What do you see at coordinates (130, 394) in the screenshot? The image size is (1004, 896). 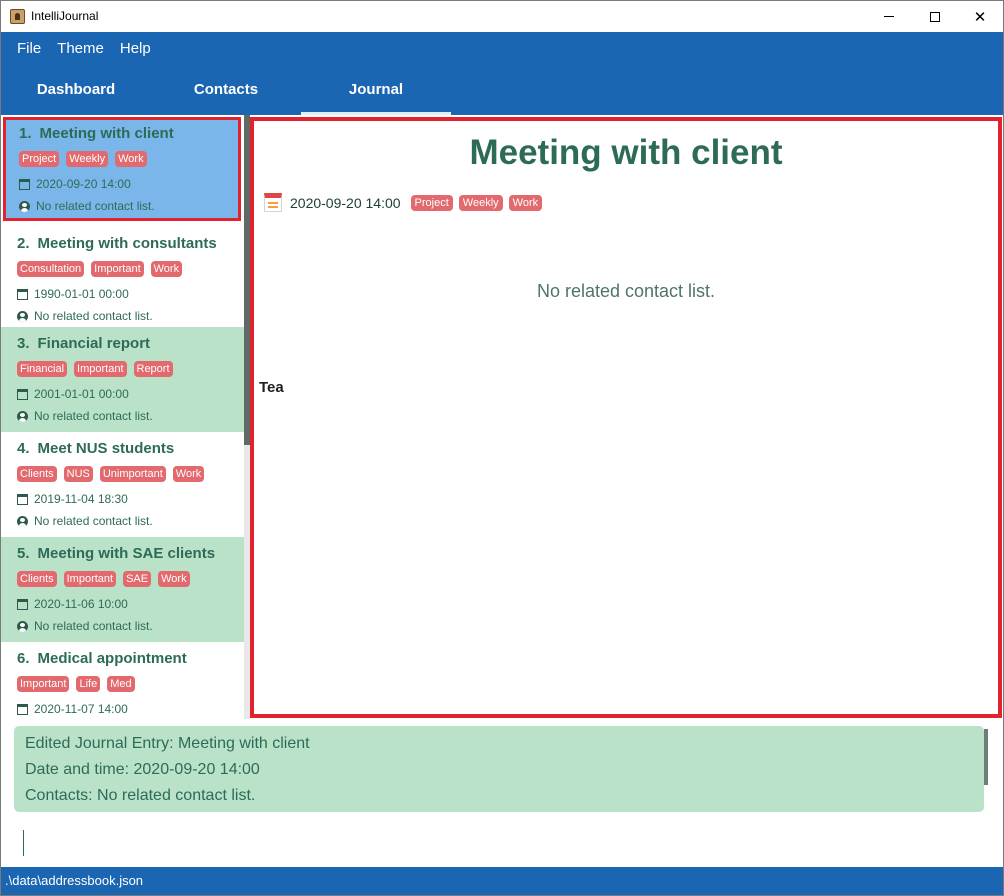 I see `entry-datetime-row: 2001-01-01 00:00` at bounding box center [130, 394].